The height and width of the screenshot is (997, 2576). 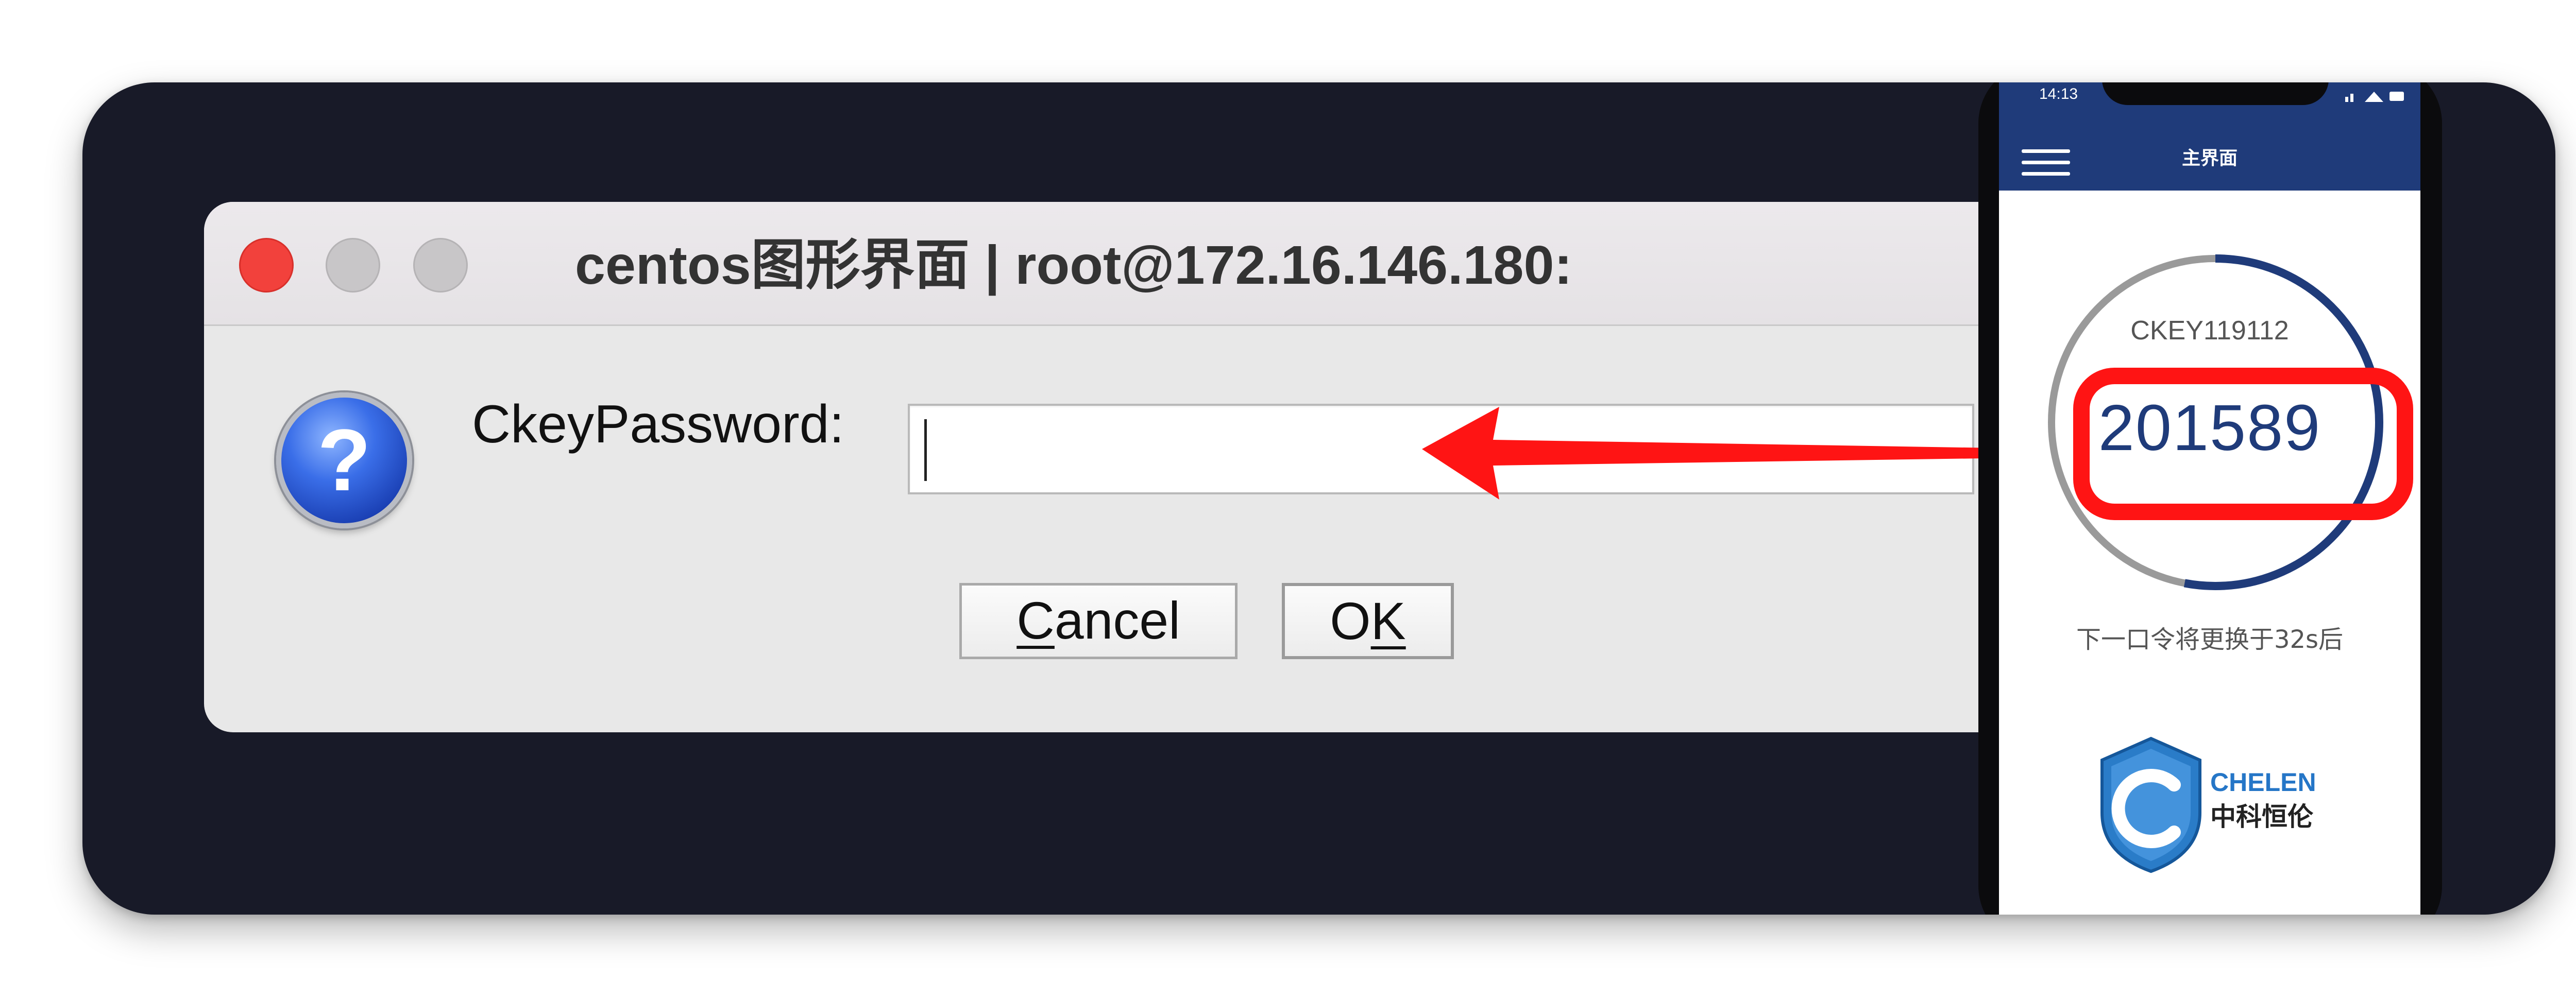 What do you see at coordinates (1035, 620) in the screenshot?
I see `cancel-mnemonic: C` at bounding box center [1035, 620].